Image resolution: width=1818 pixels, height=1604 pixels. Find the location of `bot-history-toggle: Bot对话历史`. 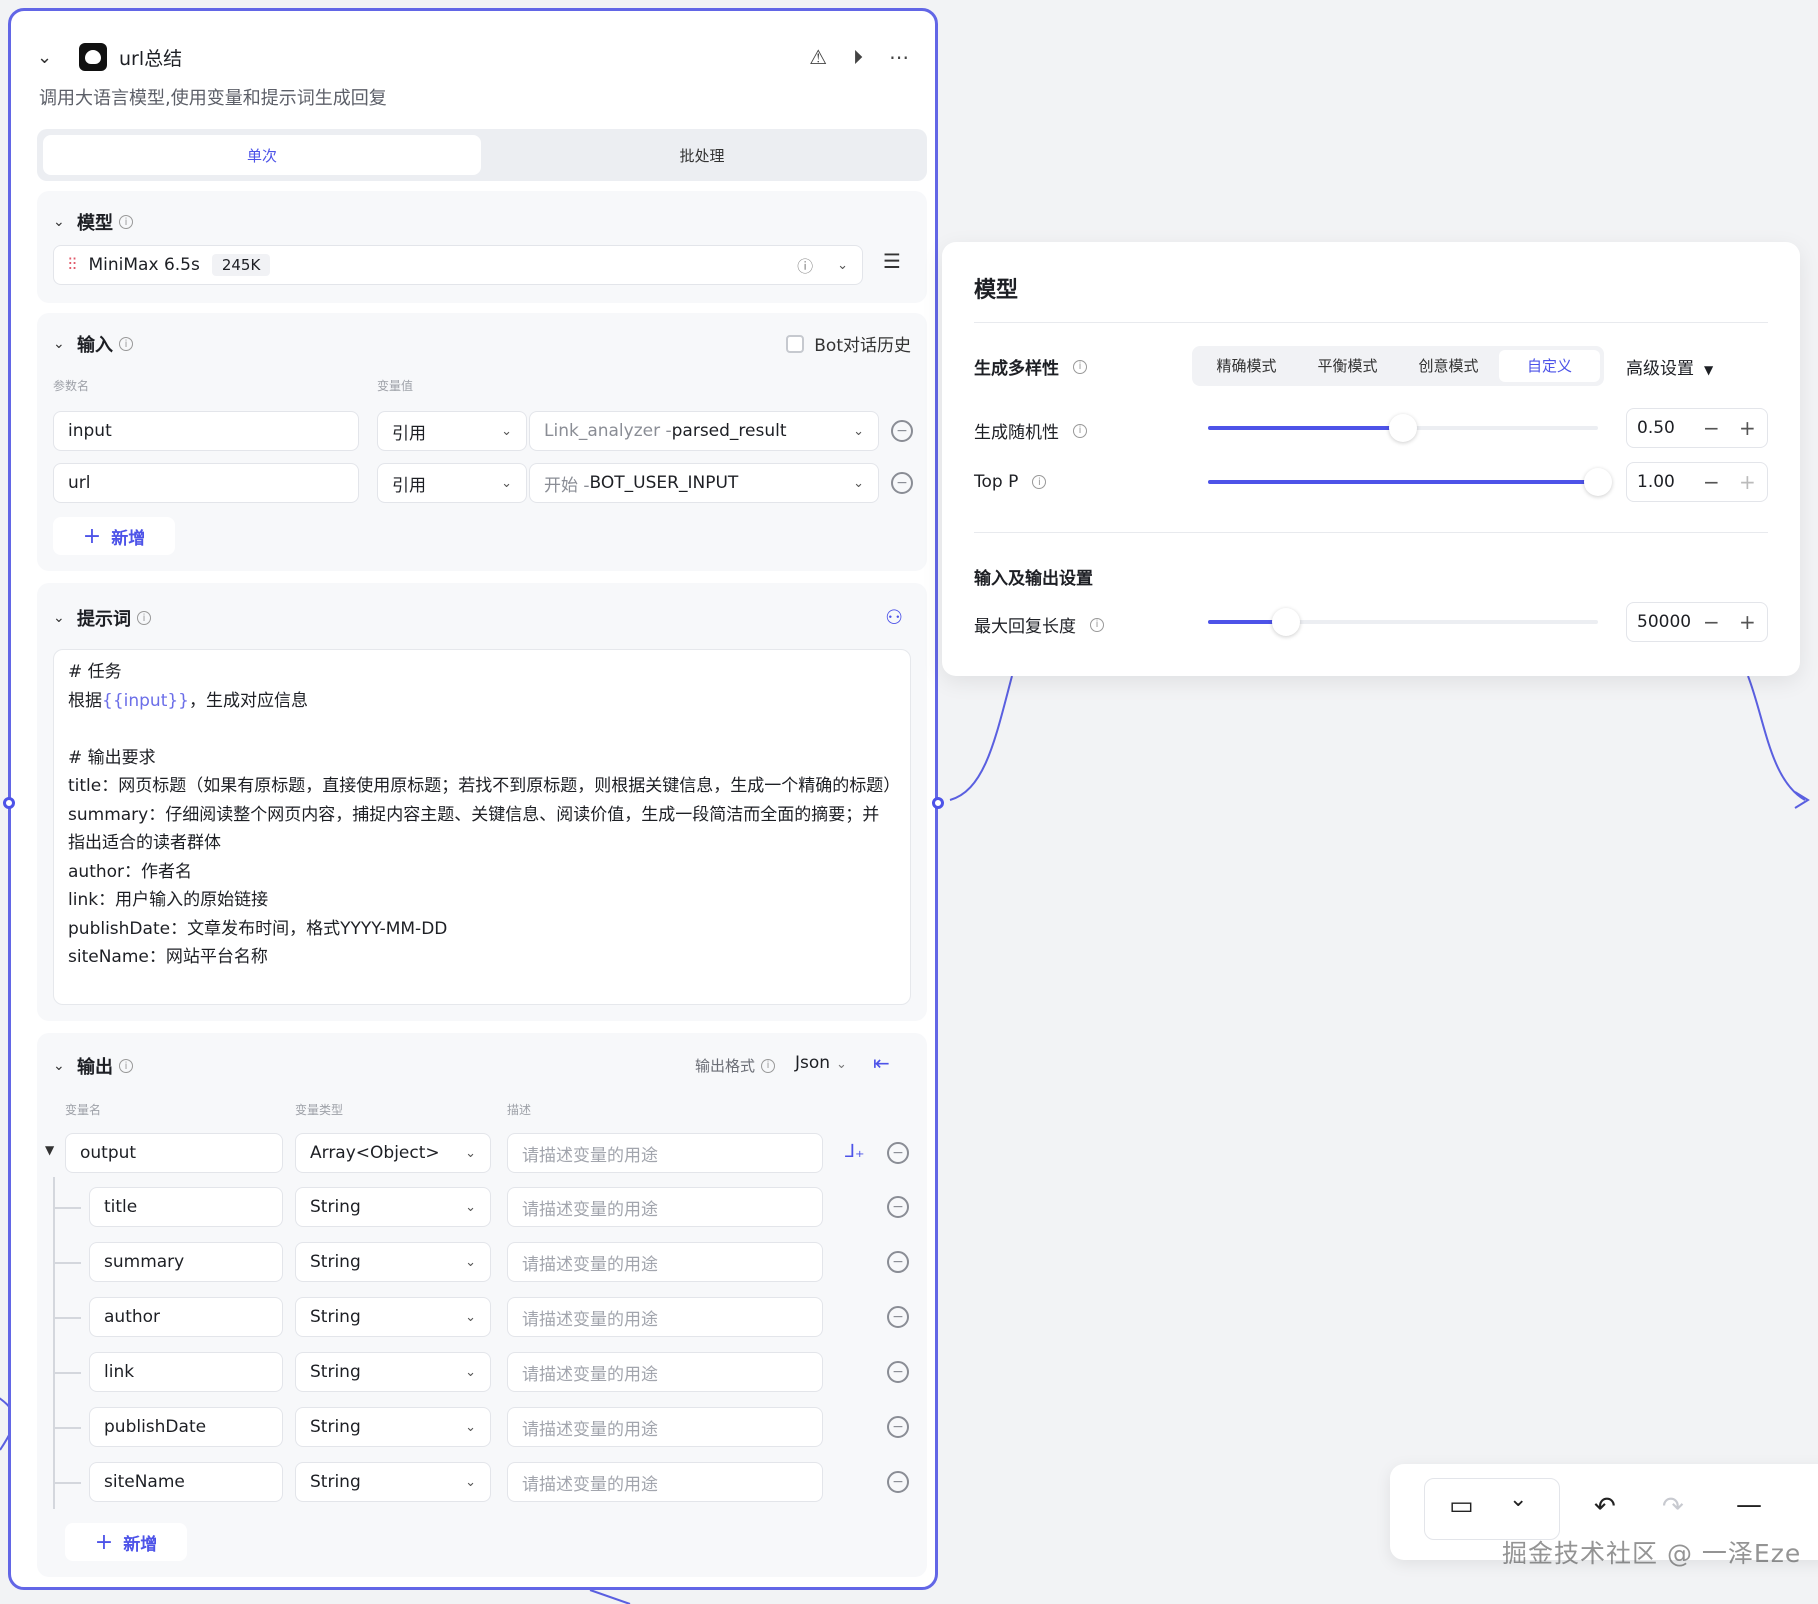

bot-history-toggle: Bot对话历史 is located at coordinates (848, 343).